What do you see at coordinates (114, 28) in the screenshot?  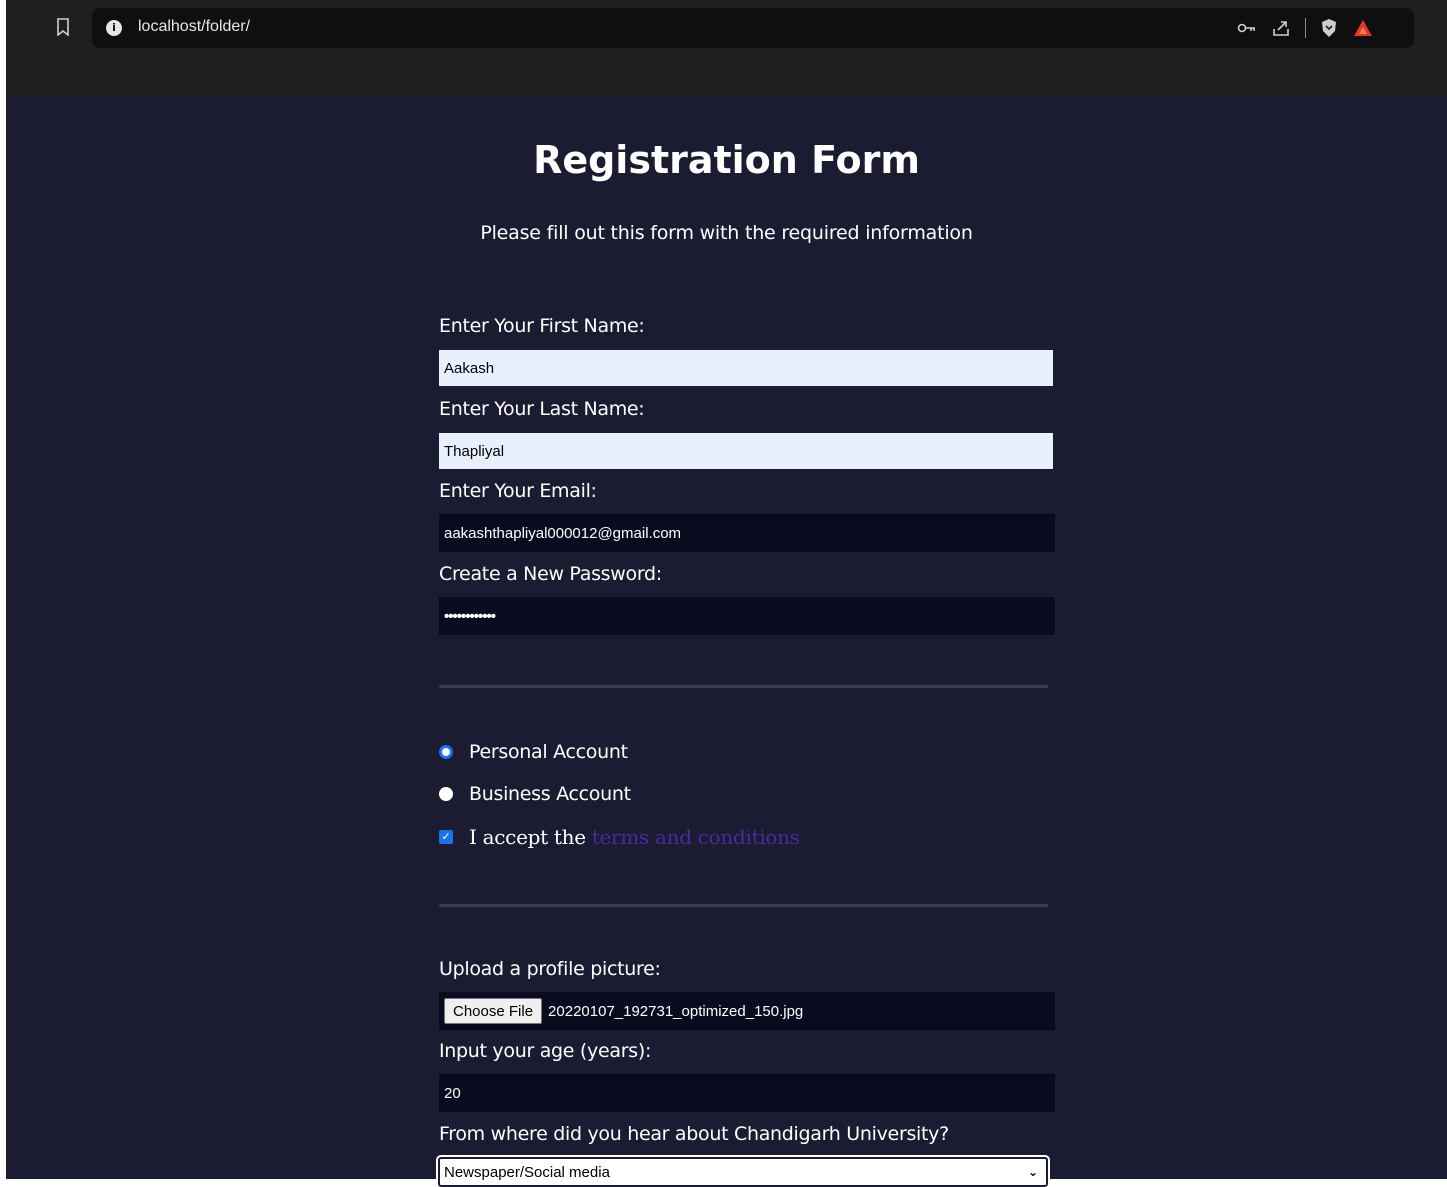 I see `site-info-icon: i` at bounding box center [114, 28].